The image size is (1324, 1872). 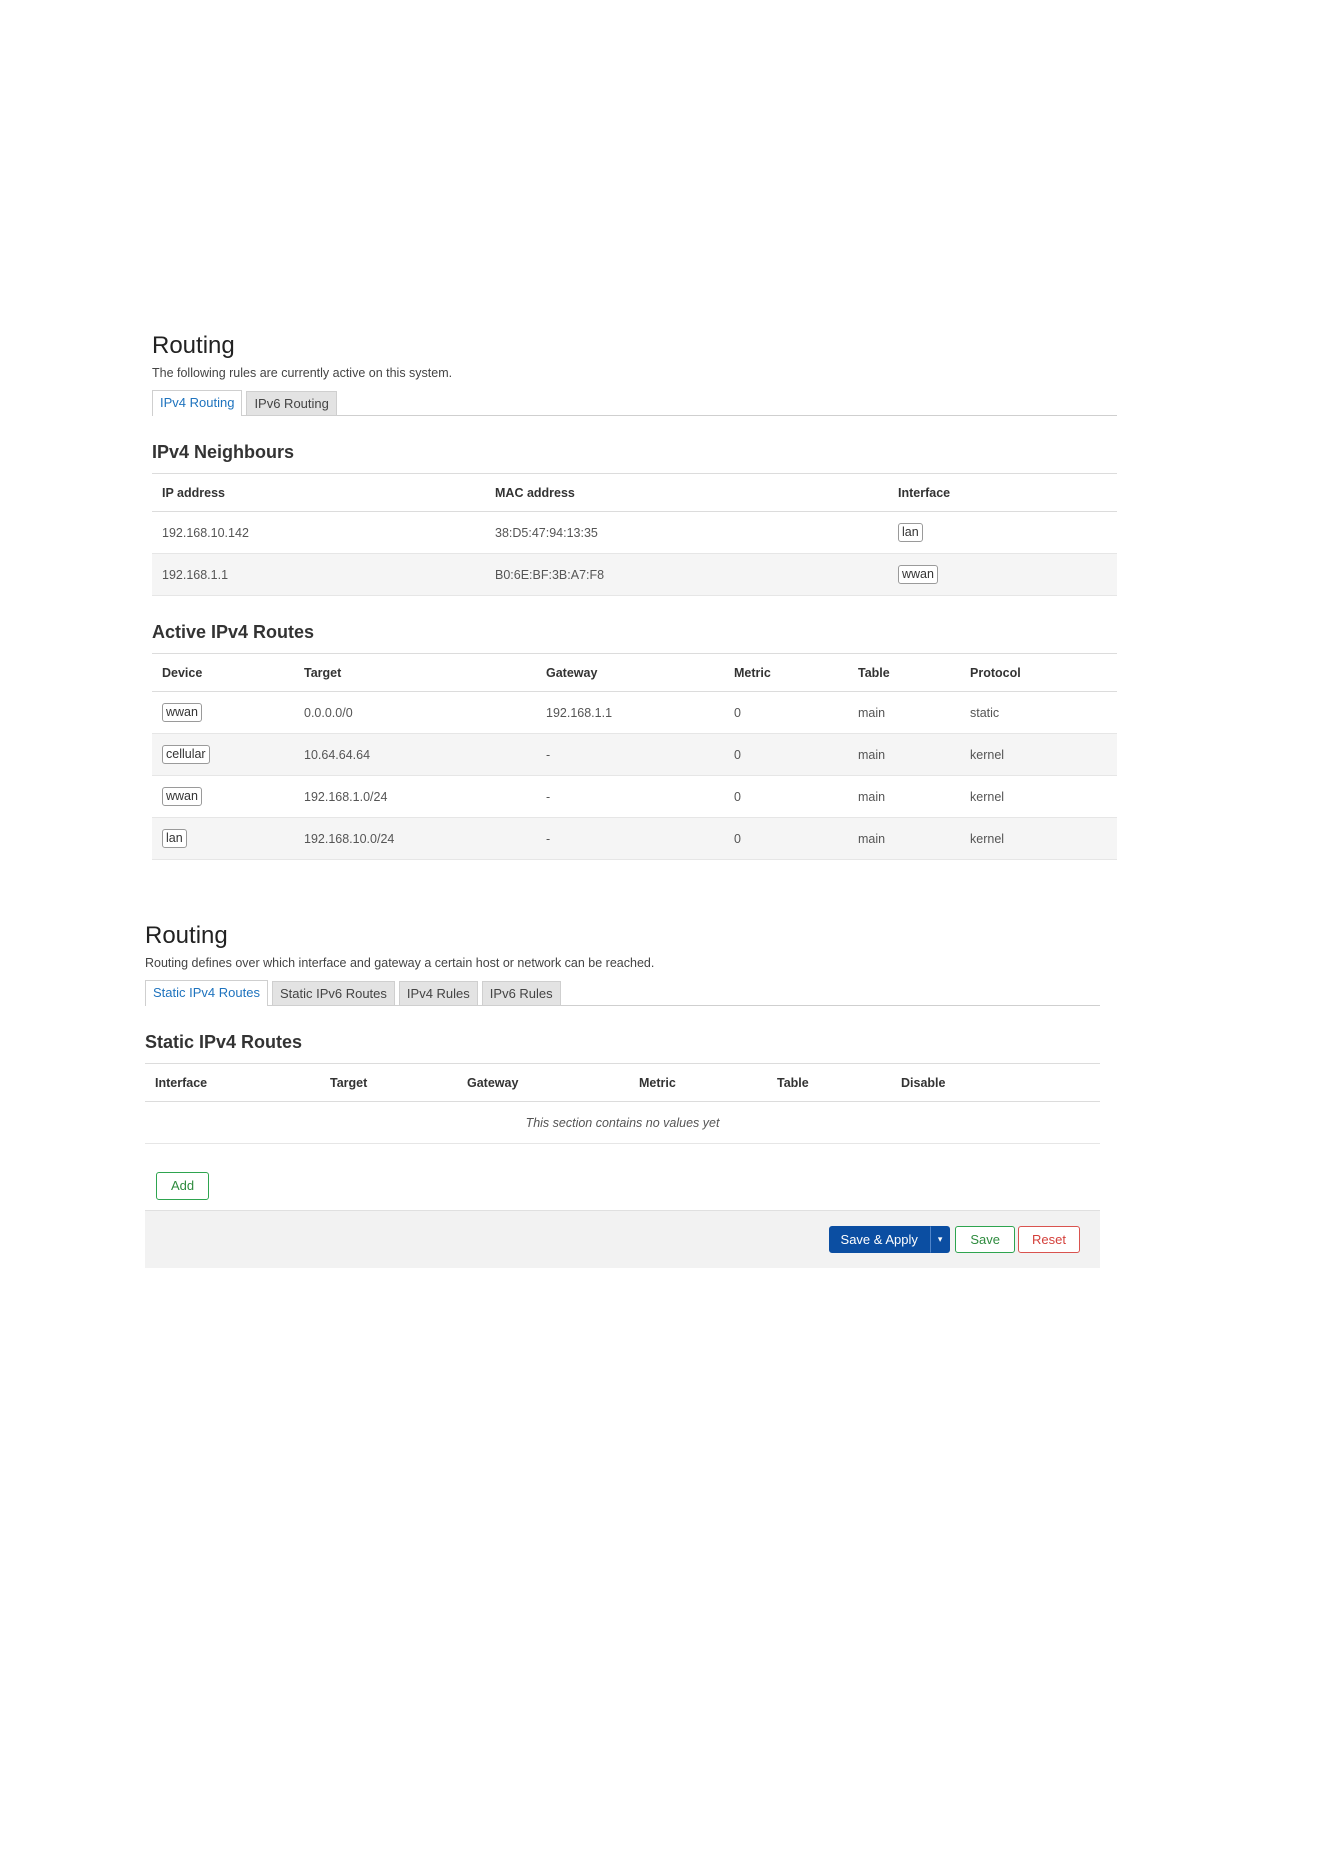 I want to click on mac-cell: B0:6E:BF:3B:A7:F8, so click(x=686, y=574).